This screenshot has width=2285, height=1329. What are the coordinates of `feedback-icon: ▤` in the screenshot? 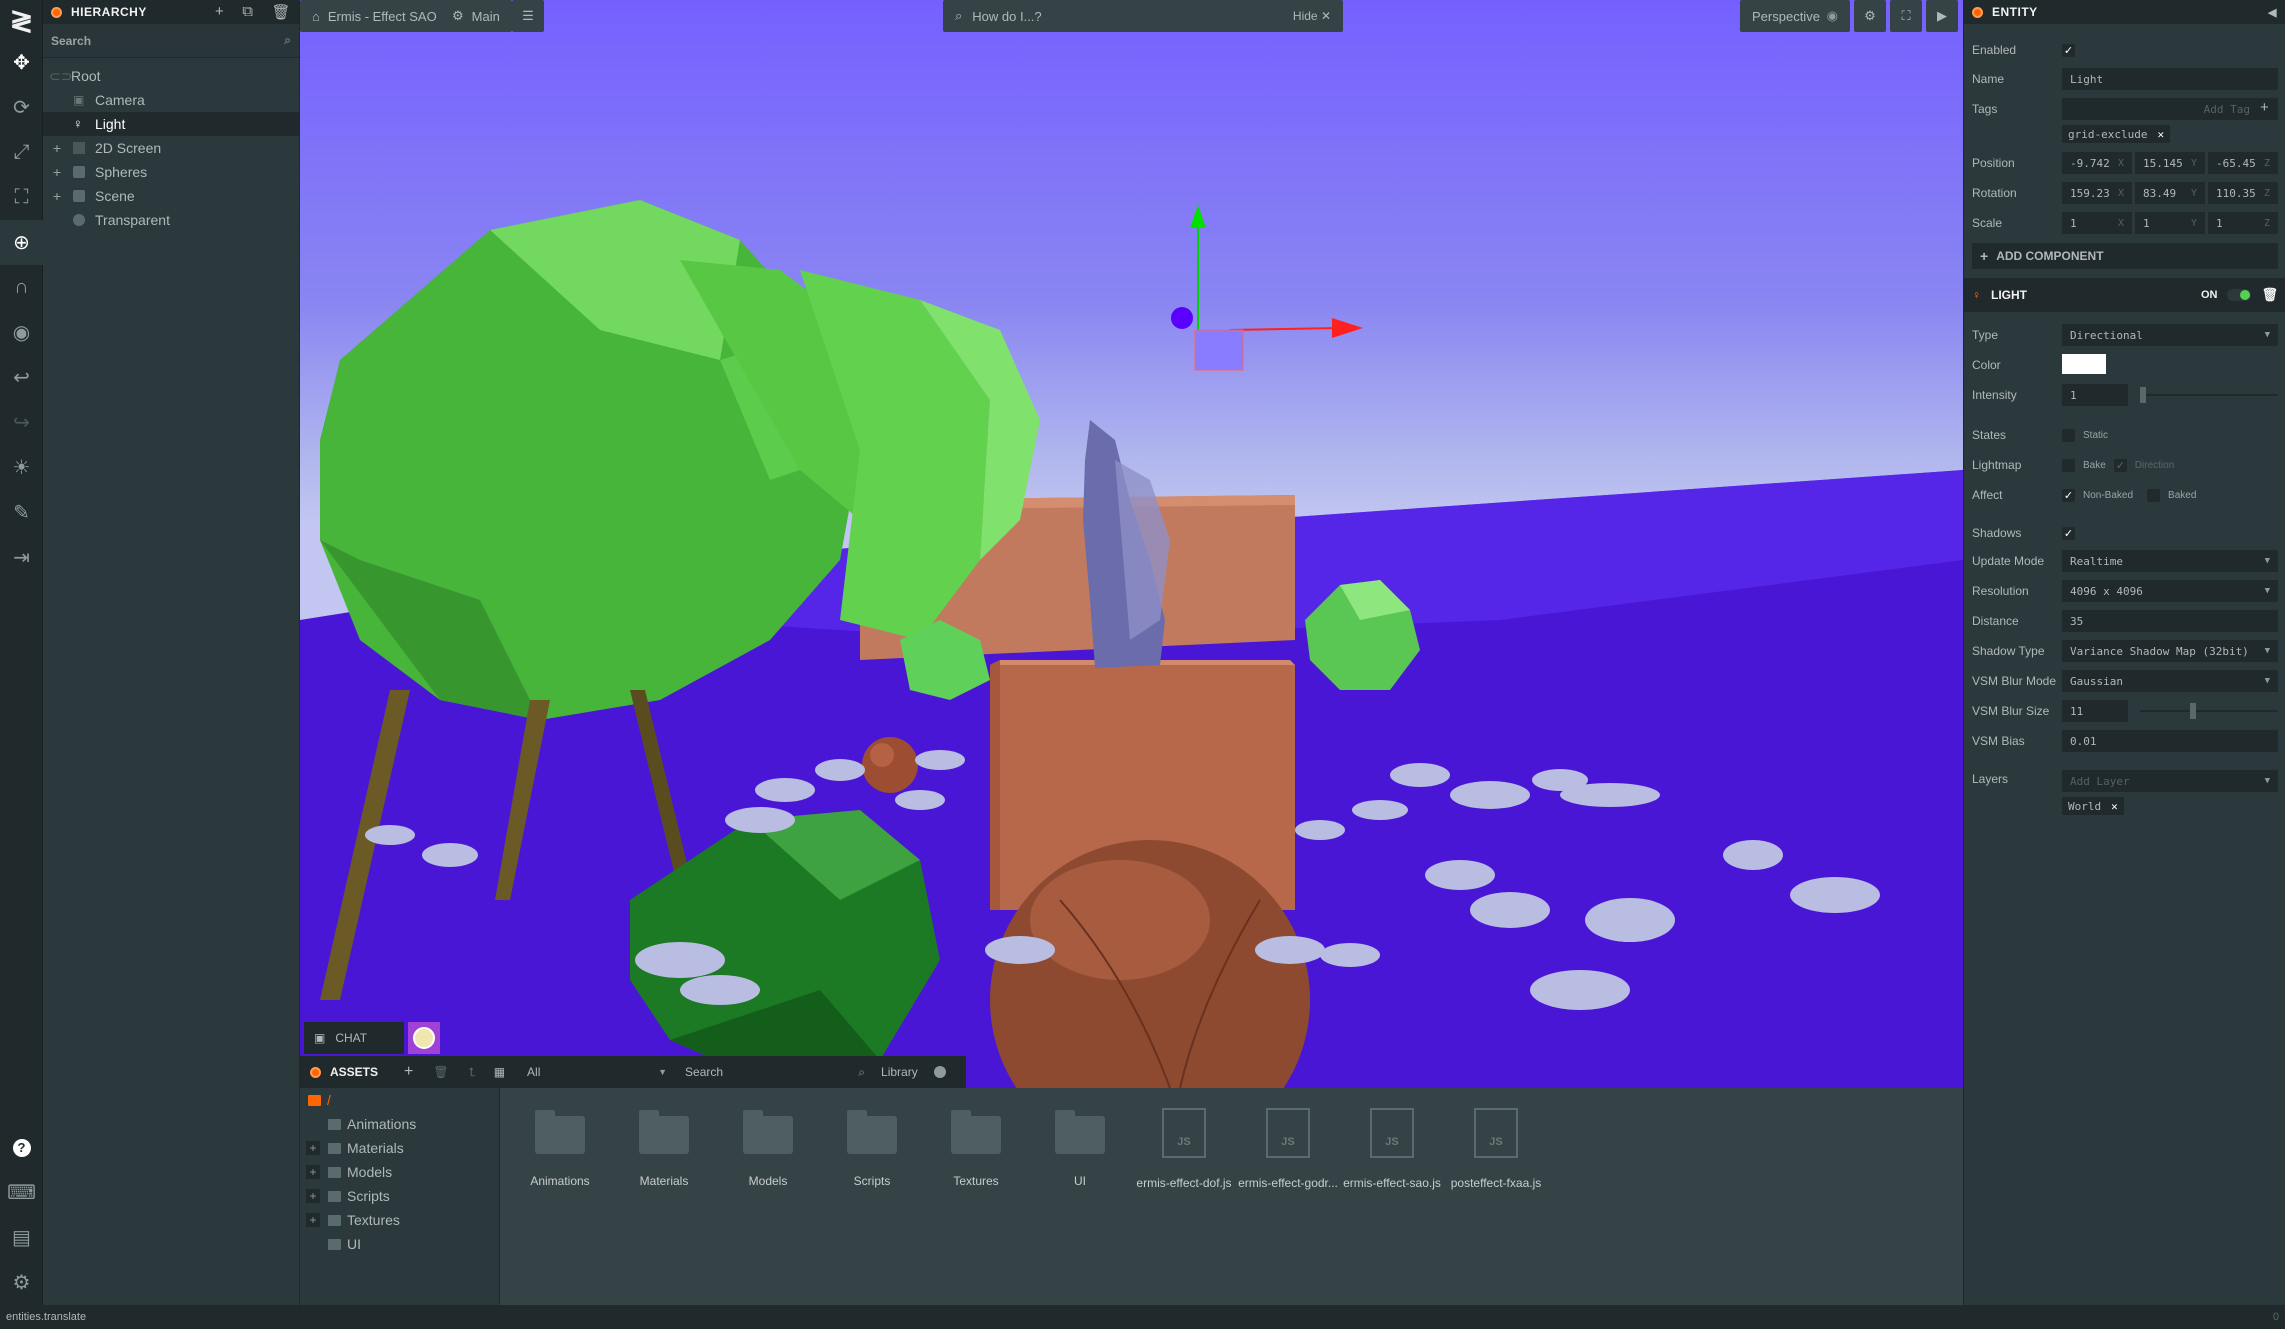 It's located at (21, 1237).